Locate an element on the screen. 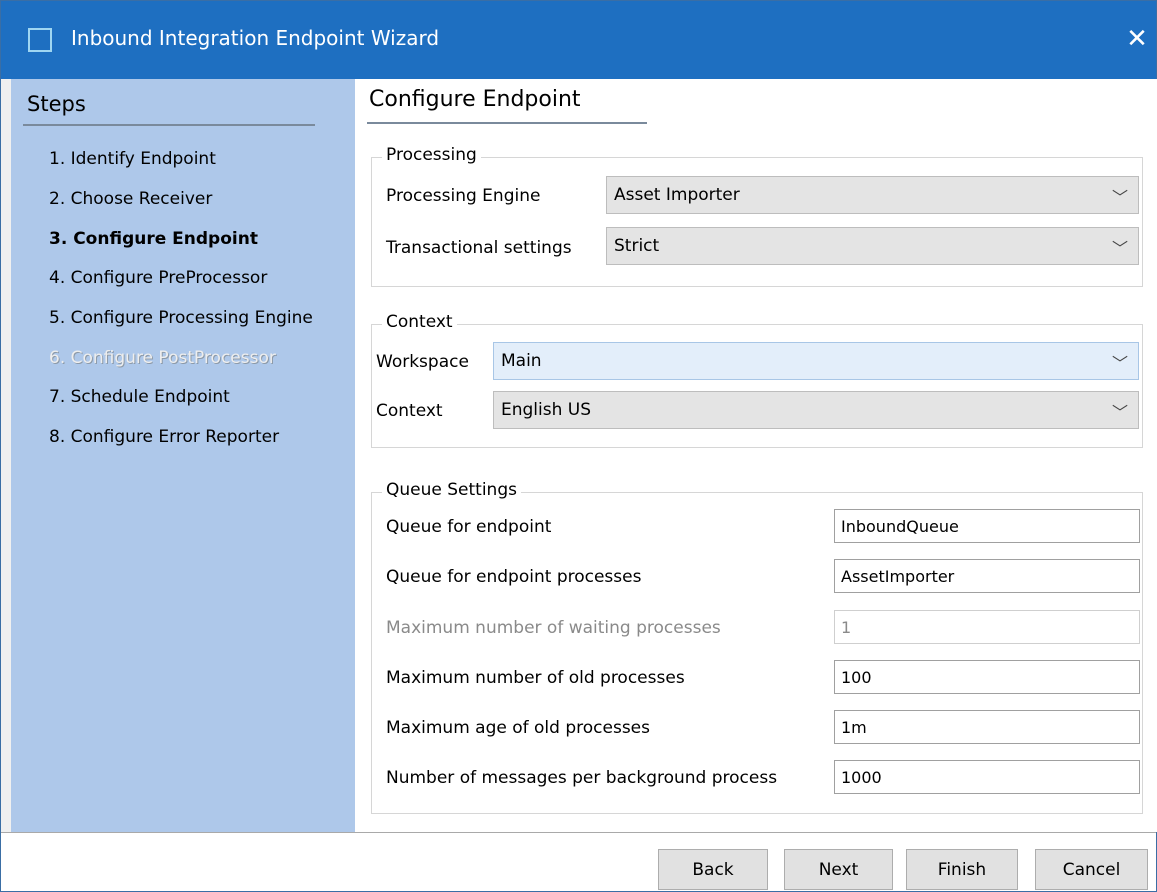 The image size is (1157, 892). app-window-icon is located at coordinates (40, 40).